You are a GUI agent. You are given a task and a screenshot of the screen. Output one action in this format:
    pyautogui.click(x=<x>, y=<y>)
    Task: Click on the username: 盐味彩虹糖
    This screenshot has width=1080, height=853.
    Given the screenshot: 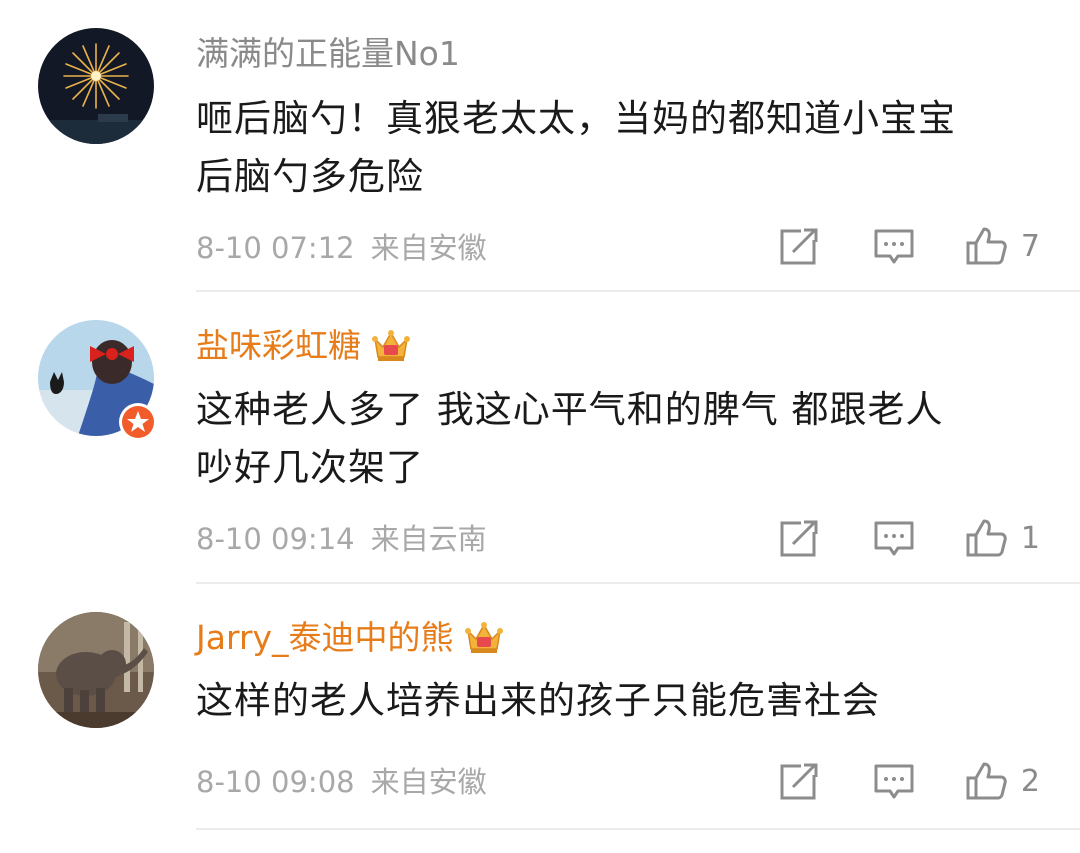 What is the action you would take?
    pyautogui.click(x=303, y=346)
    